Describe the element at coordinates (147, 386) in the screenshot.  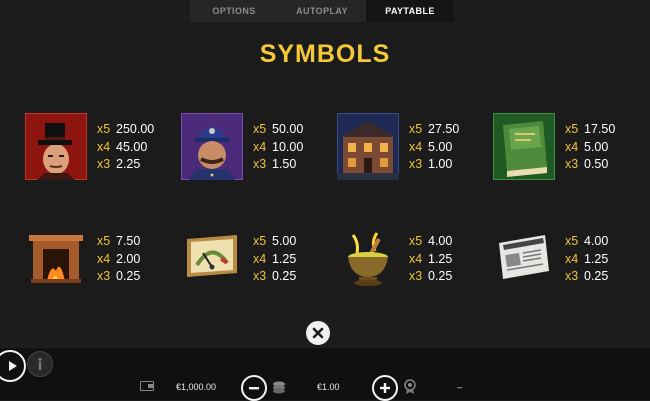
I see `wallet-icon` at that location.